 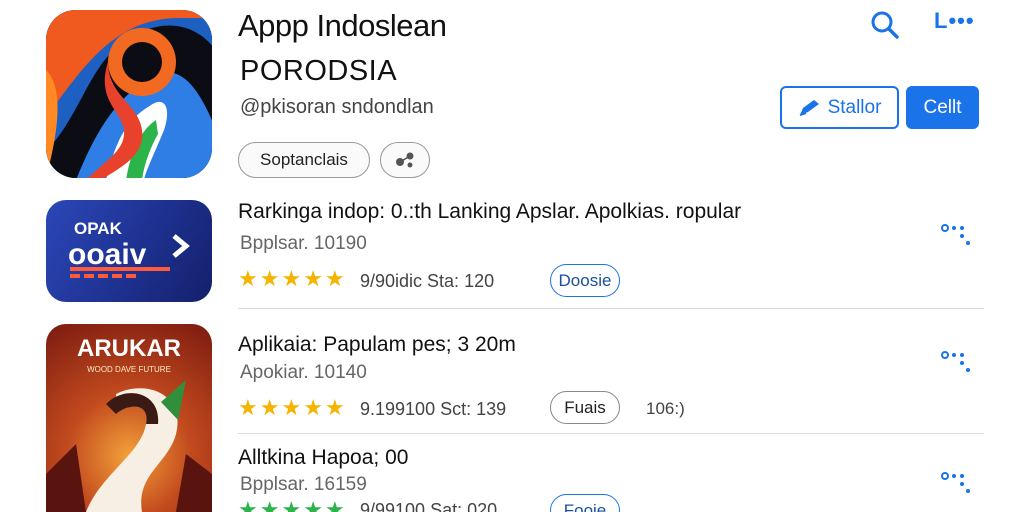 I want to click on category-chip-label: Soptanclais, so click(x=304, y=159).